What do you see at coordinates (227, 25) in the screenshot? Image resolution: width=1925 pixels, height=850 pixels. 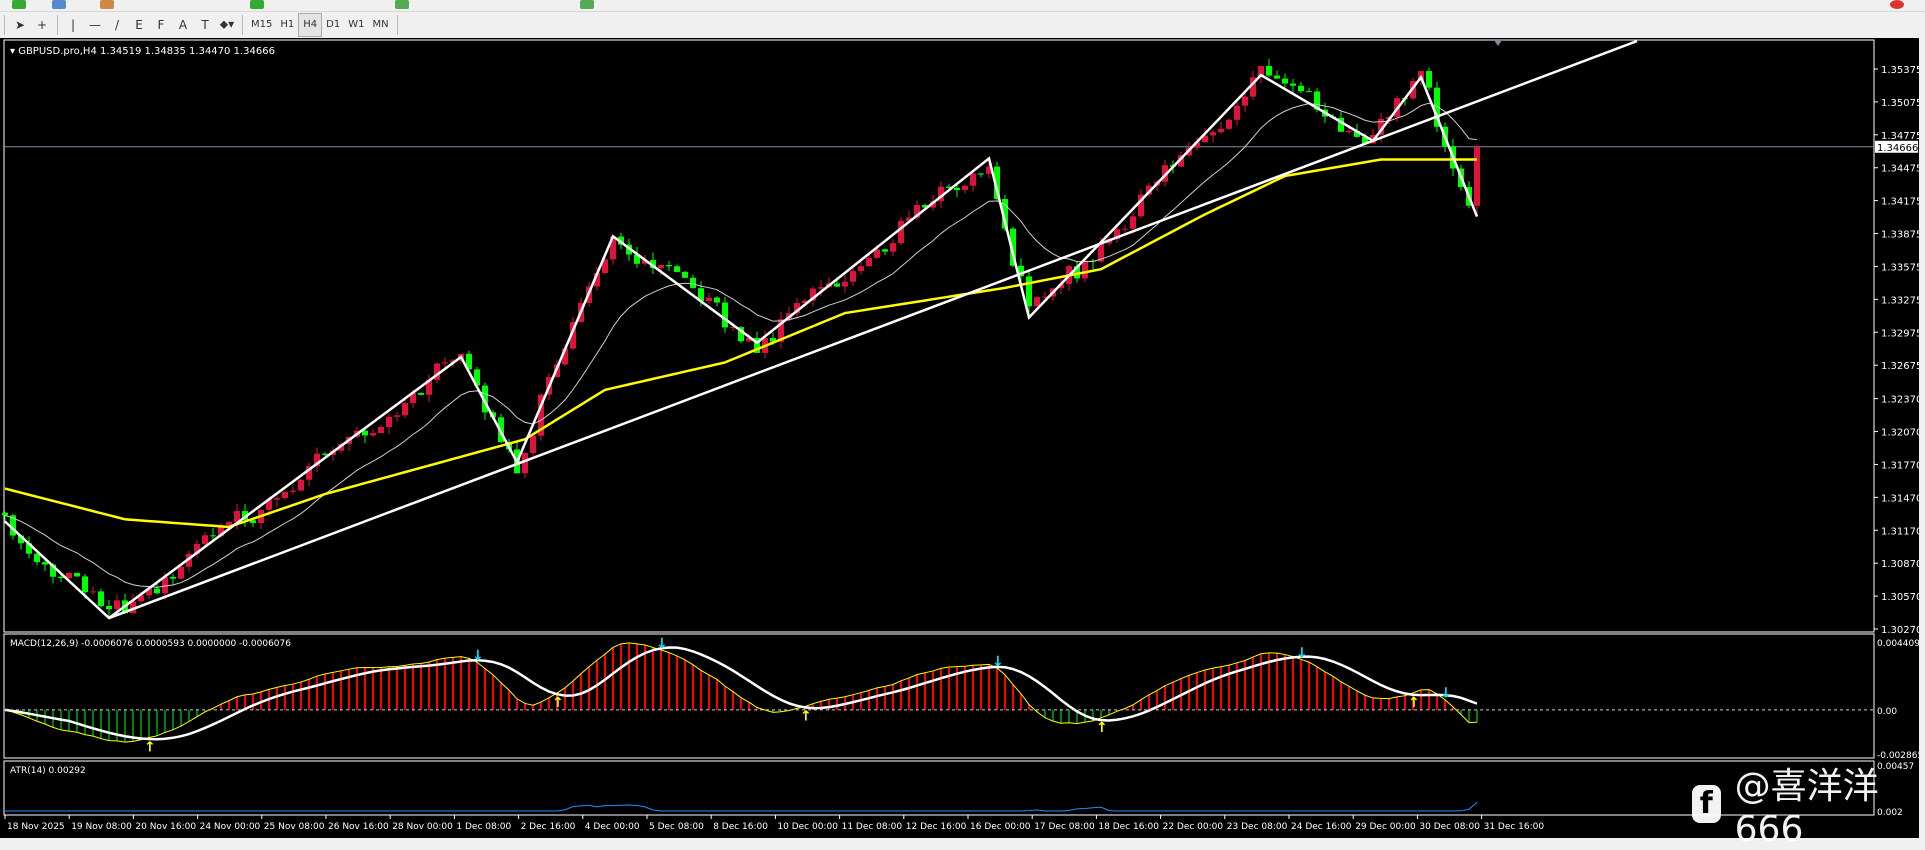 I see `arrows-tool-icon: ⬥▾` at bounding box center [227, 25].